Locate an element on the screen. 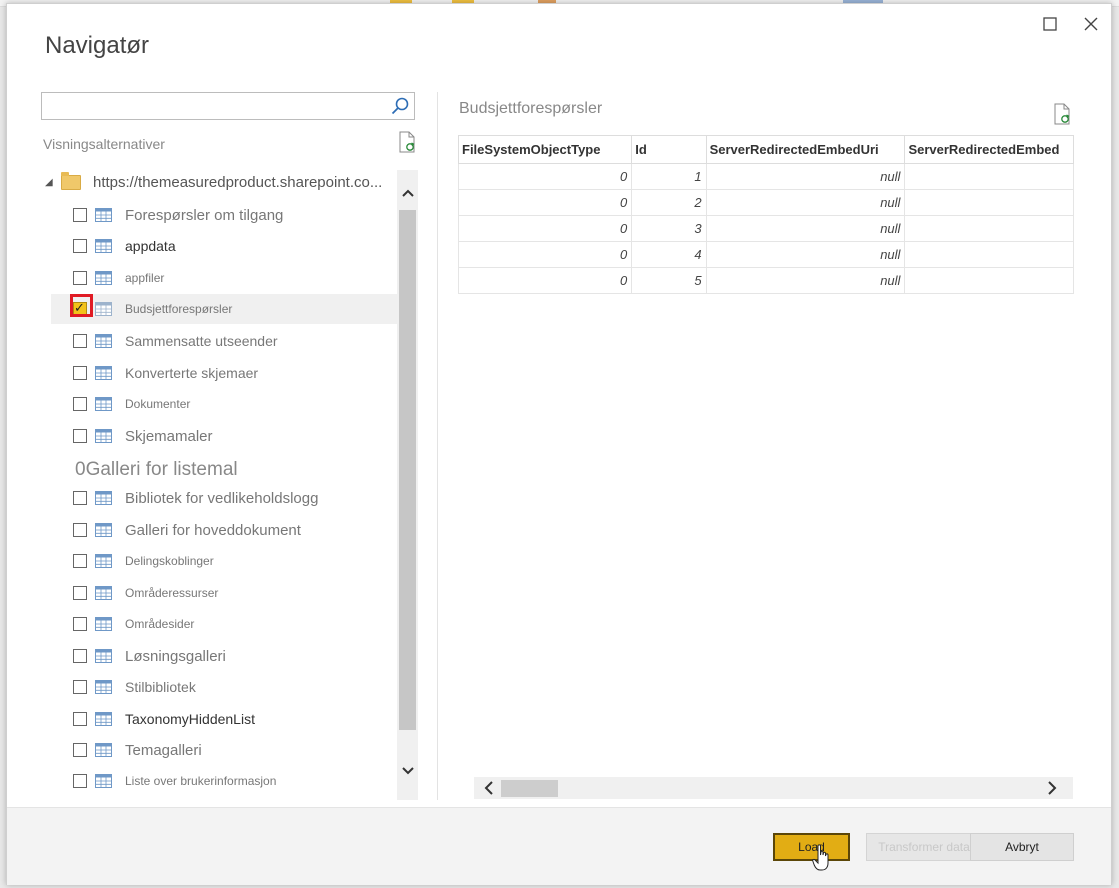 Image resolution: width=1119 pixels, height=888 pixels. list-item: Områderessurser is located at coordinates (224, 593).